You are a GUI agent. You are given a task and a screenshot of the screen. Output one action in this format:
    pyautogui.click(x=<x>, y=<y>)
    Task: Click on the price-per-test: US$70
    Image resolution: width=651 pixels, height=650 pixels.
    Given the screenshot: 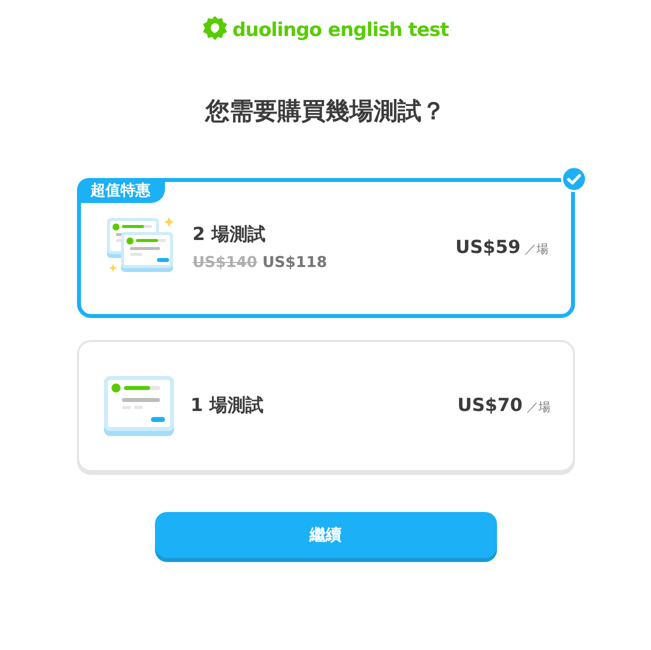 What is the action you would take?
    pyautogui.click(x=489, y=406)
    